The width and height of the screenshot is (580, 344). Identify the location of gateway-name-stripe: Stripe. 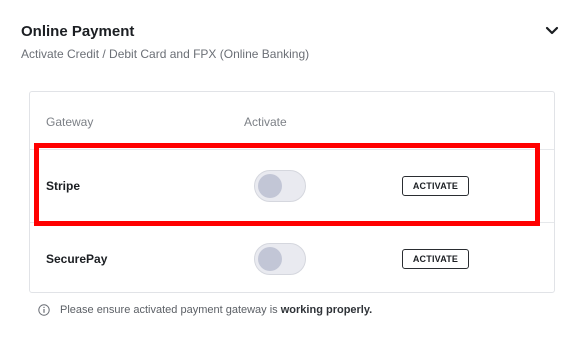
(63, 186).